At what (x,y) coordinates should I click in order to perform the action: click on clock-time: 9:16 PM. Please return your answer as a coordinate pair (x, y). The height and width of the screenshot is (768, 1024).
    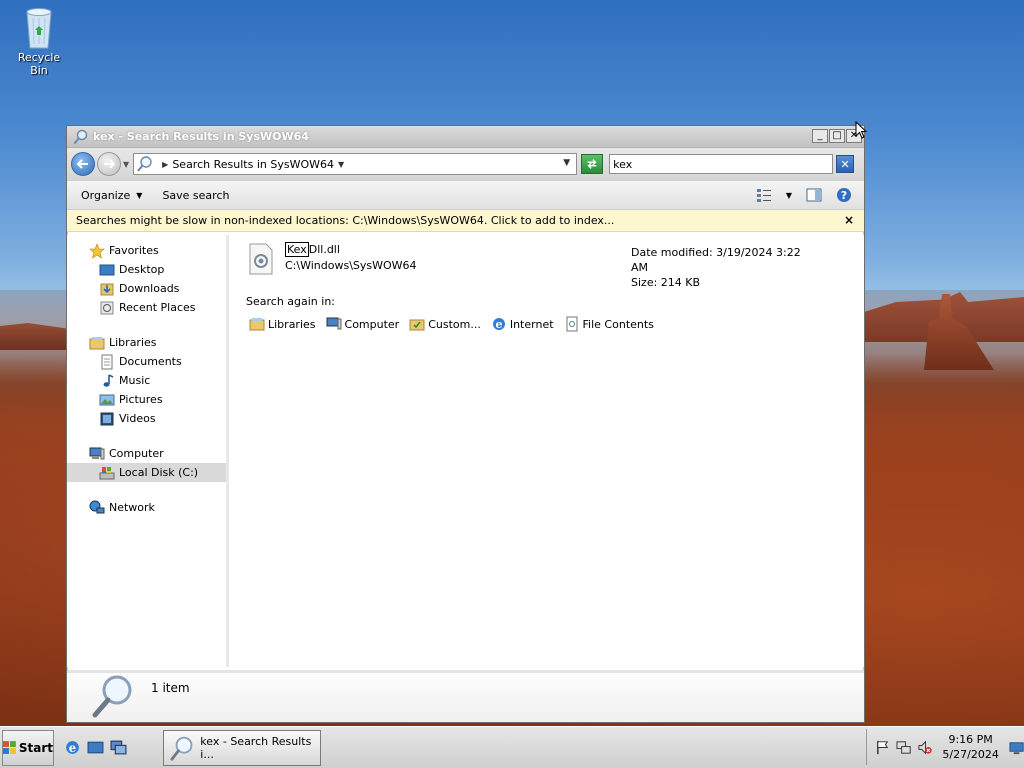
    Looking at the image, I should click on (970, 739).